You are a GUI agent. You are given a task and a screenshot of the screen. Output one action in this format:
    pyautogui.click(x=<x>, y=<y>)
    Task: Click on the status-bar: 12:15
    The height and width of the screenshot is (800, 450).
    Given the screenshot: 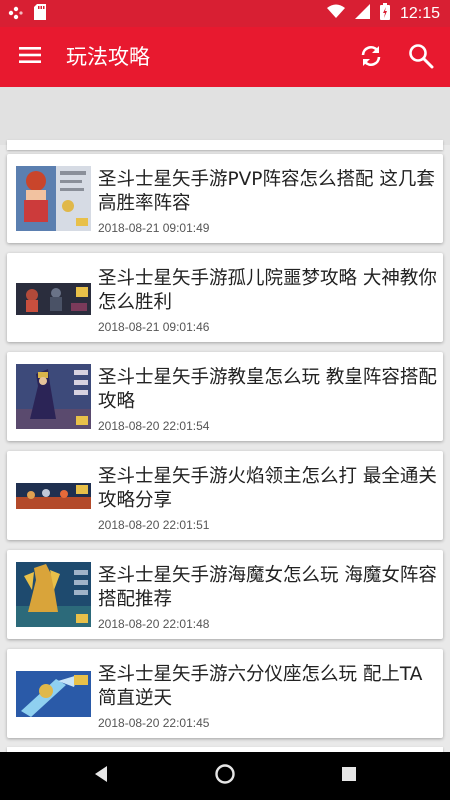 What is the action you would take?
    pyautogui.click(x=225, y=13)
    